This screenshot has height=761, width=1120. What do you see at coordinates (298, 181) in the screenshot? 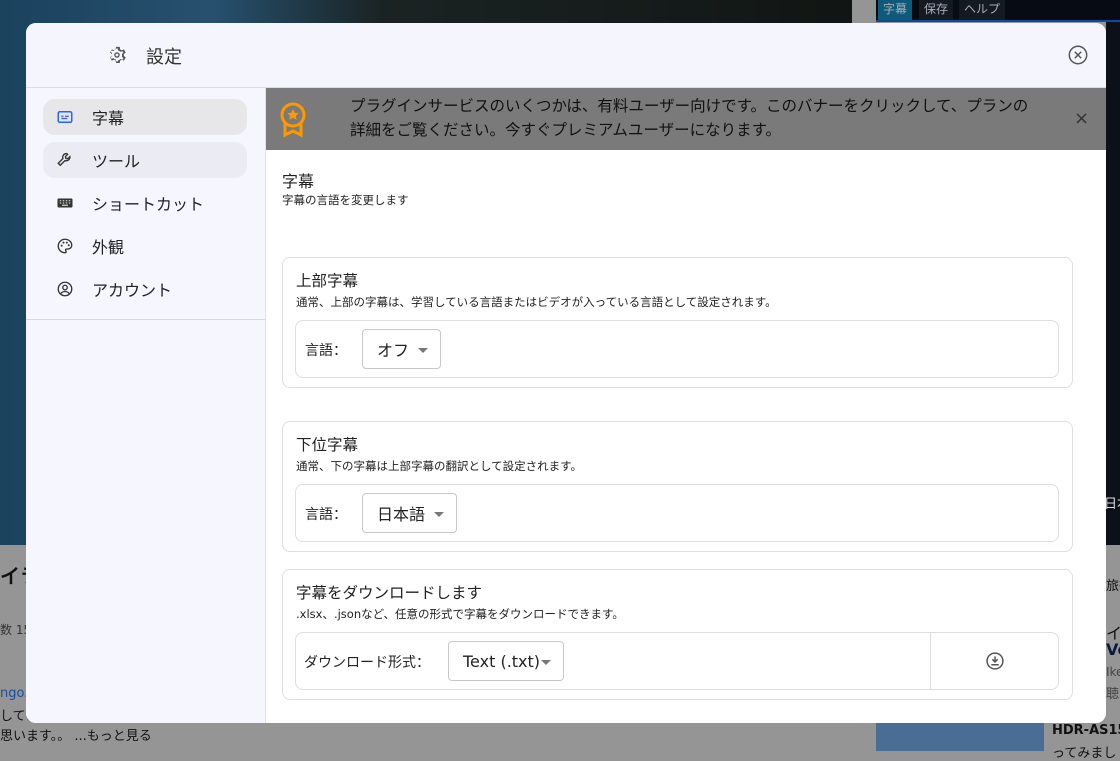
I see `section-title: 字幕` at bounding box center [298, 181].